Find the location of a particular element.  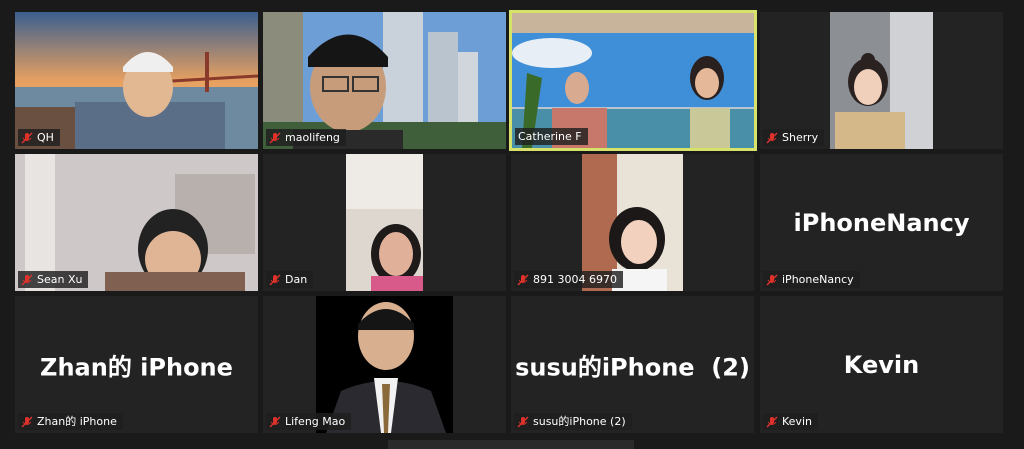

participant-name-label: Sean Xu is located at coordinates (53, 279).